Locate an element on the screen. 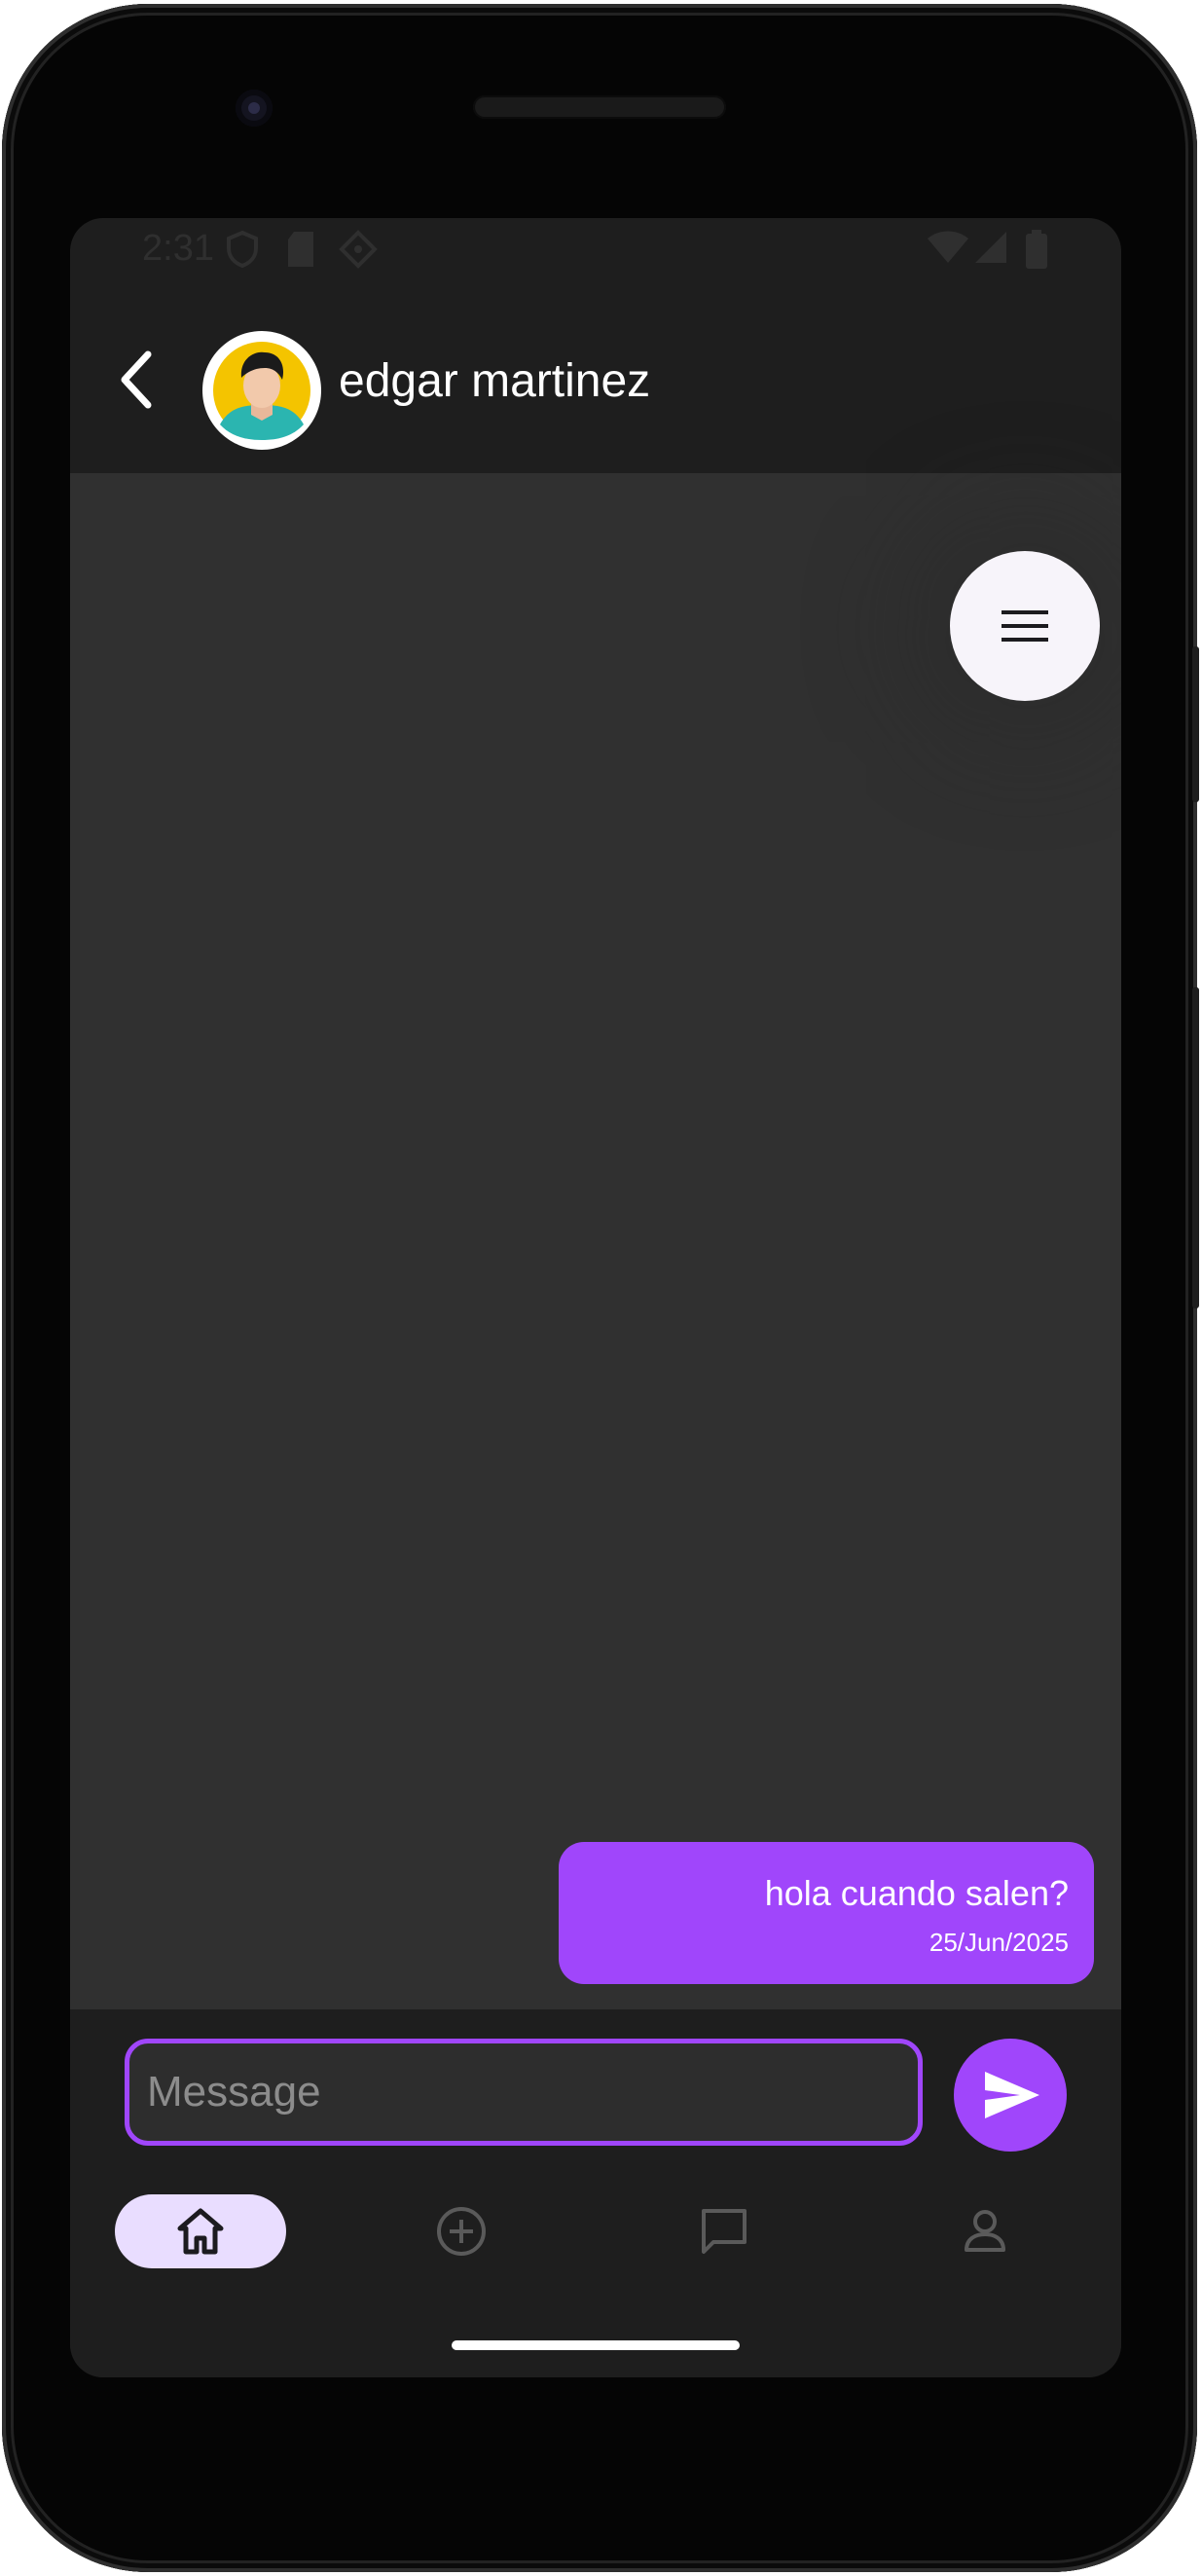 Image resolution: width=1202 pixels, height=2576 pixels. message-date: 25/Jun/2025 is located at coordinates (999, 1942).